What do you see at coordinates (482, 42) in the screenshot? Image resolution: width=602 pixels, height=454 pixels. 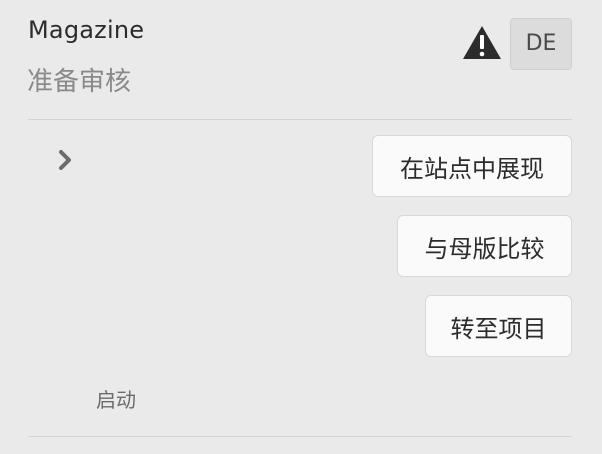 I see `warning-icon` at bounding box center [482, 42].